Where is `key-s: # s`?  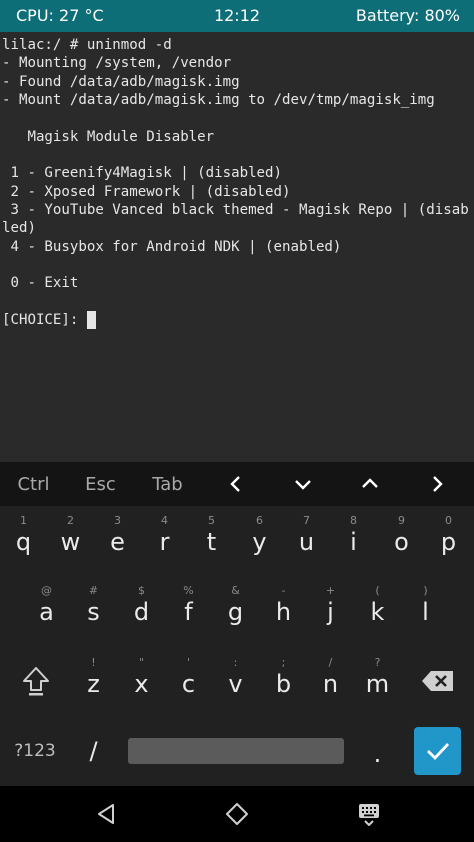 key-s: # s is located at coordinates (93, 612).